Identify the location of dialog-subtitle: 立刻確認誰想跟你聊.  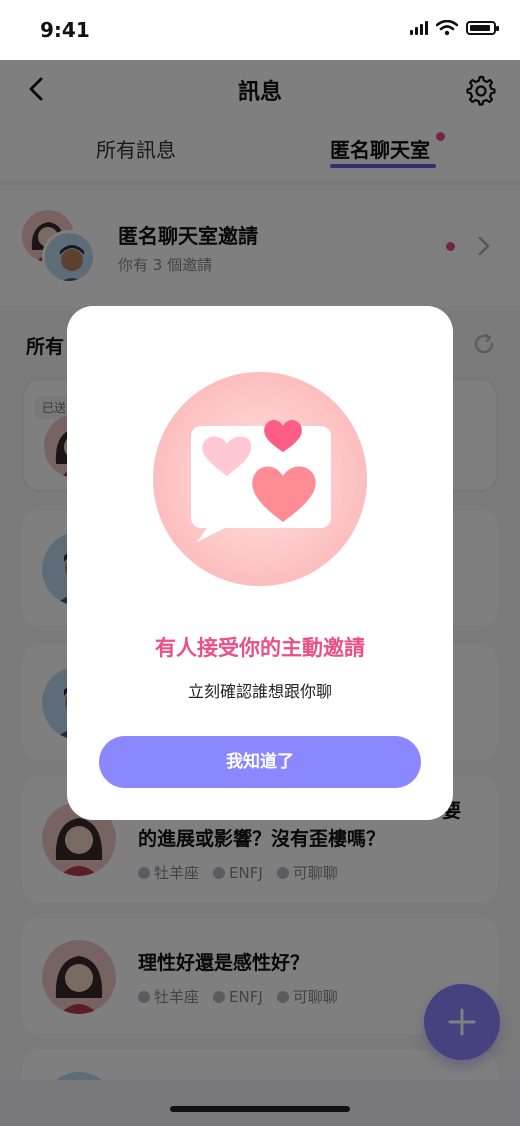
(259, 691).